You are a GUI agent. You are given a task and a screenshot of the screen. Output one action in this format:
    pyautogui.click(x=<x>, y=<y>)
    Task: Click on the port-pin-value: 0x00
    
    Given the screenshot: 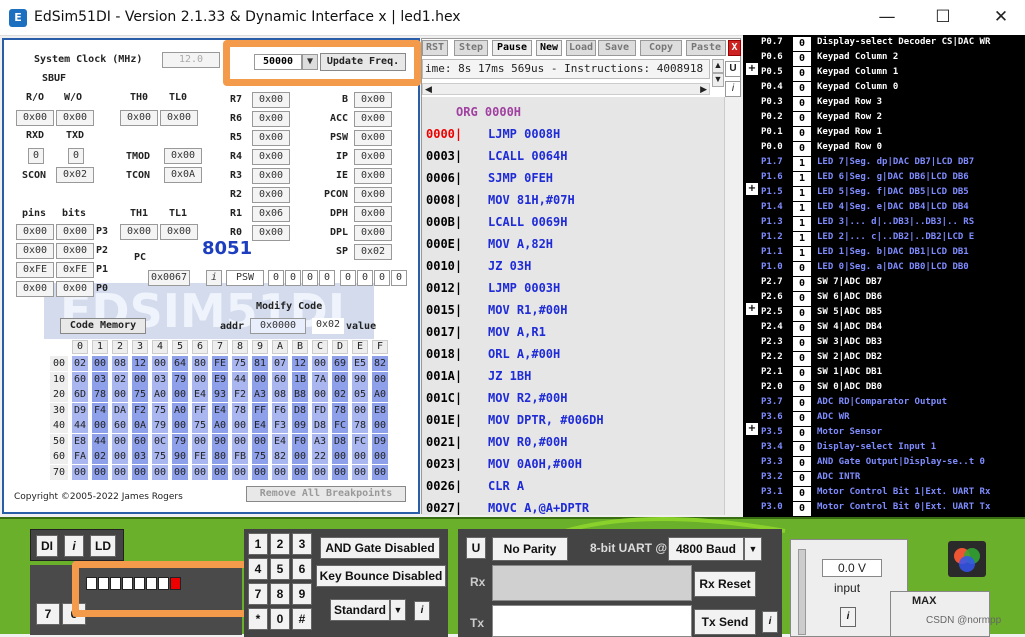 What is the action you would take?
    pyautogui.click(x=35, y=232)
    